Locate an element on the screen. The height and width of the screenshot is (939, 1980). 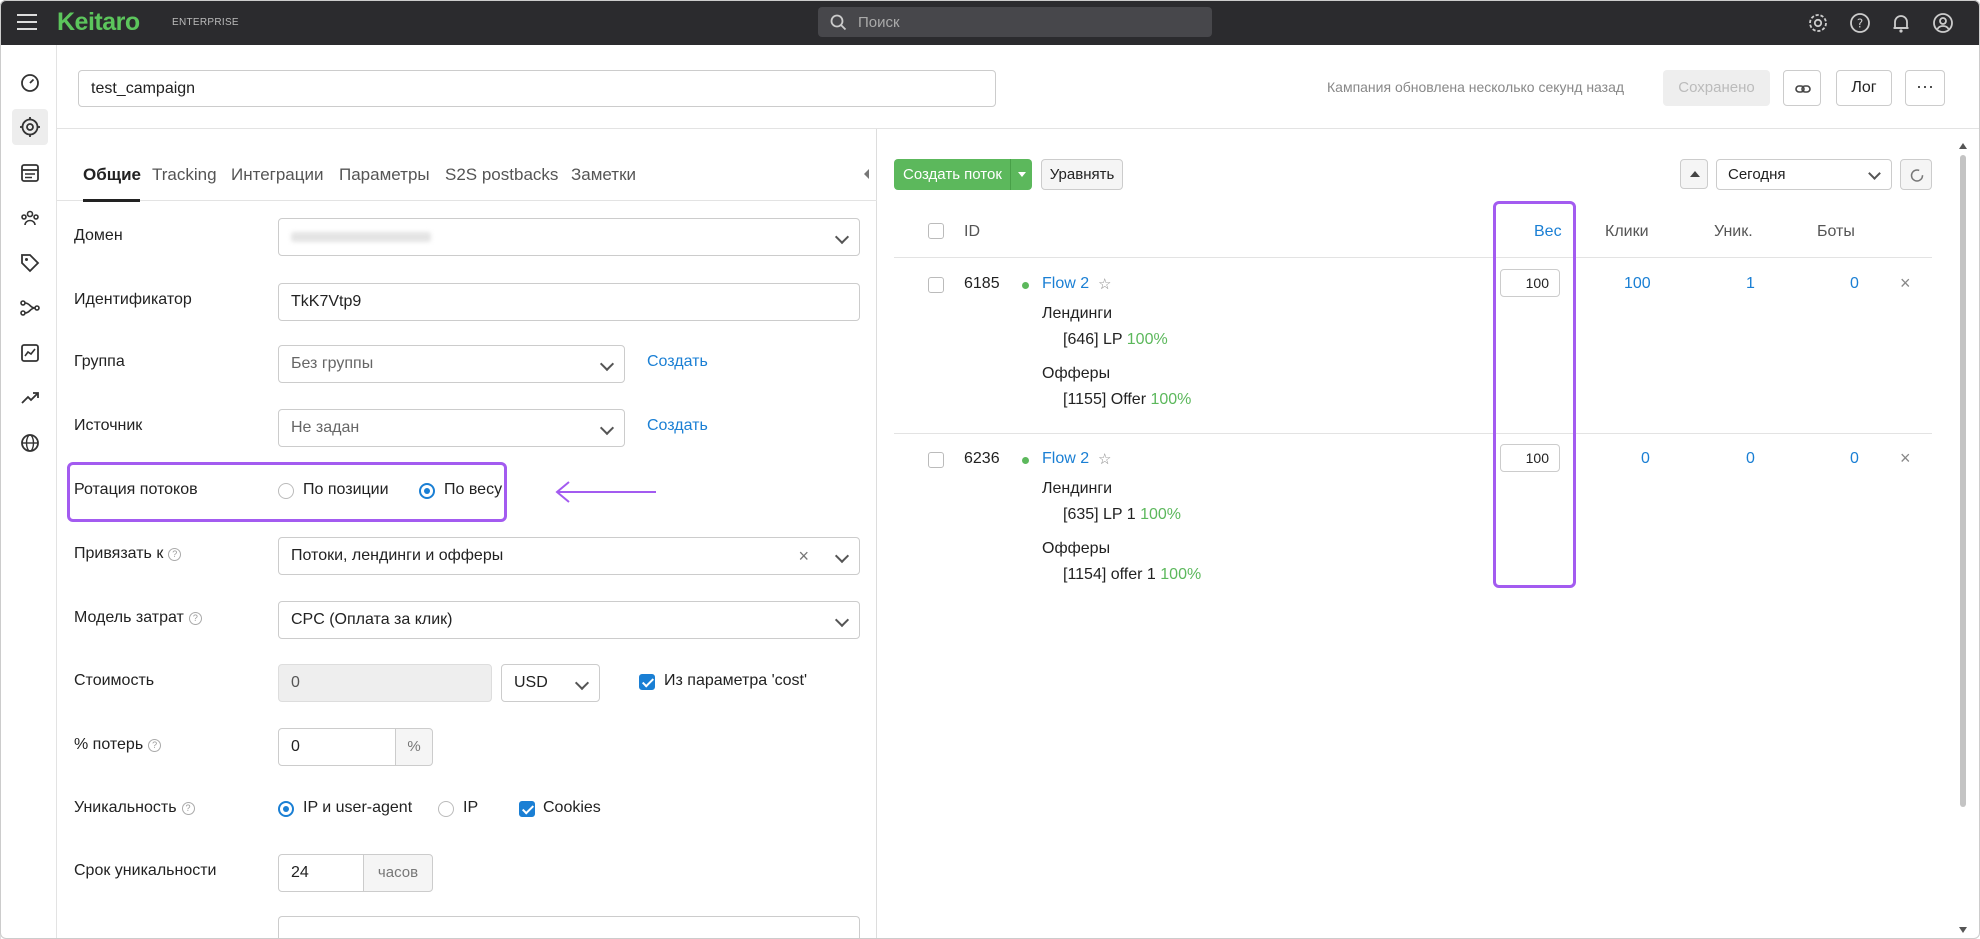
rotation-position-label: По позиции is located at coordinates (346, 490).